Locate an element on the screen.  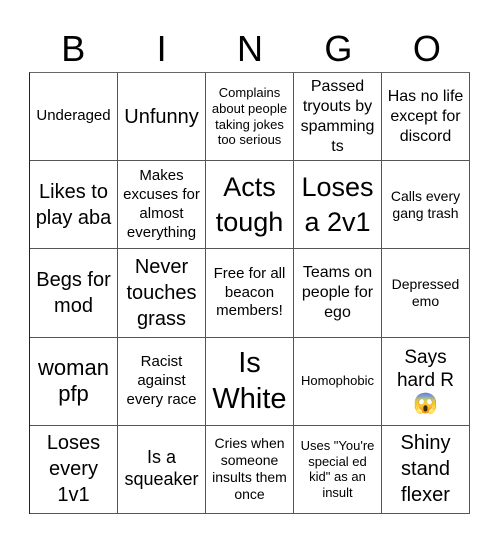
cell-text: Calls every gang trash is located at coordinates (425, 204).